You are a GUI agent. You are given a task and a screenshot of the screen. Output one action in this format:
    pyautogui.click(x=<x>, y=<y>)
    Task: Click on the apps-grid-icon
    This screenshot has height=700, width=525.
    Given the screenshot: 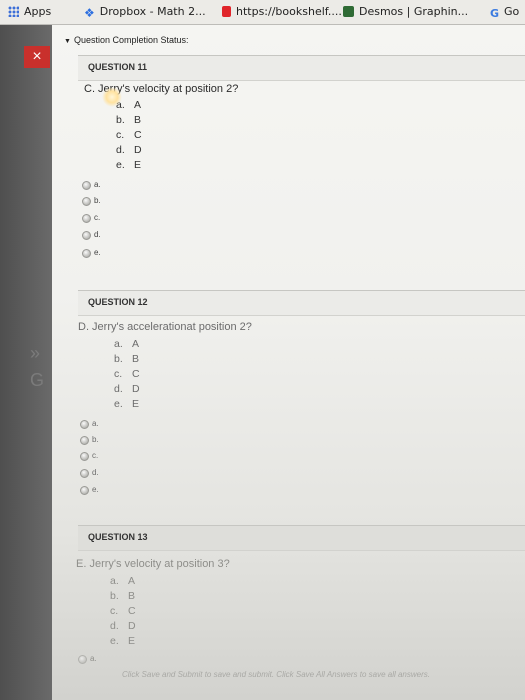 What is the action you would take?
    pyautogui.click(x=13, y=11)
    